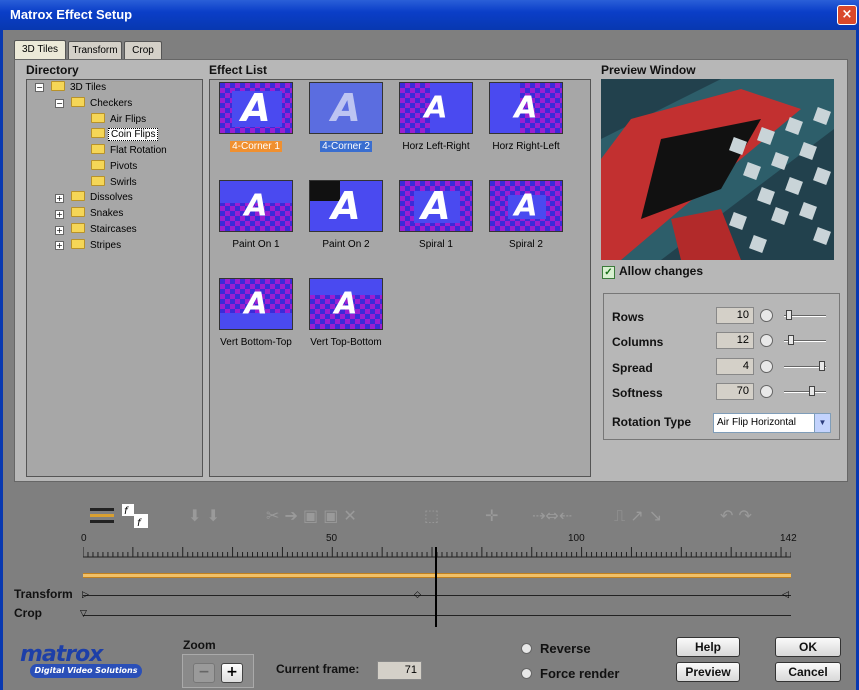 Image resolution: width=859 pixels, height=690 pixels. Describe the element at coordinates (638, 516) in the screenshot. I see `keyframe-tools-icon: ⎍ ↗ ↘` at that location.